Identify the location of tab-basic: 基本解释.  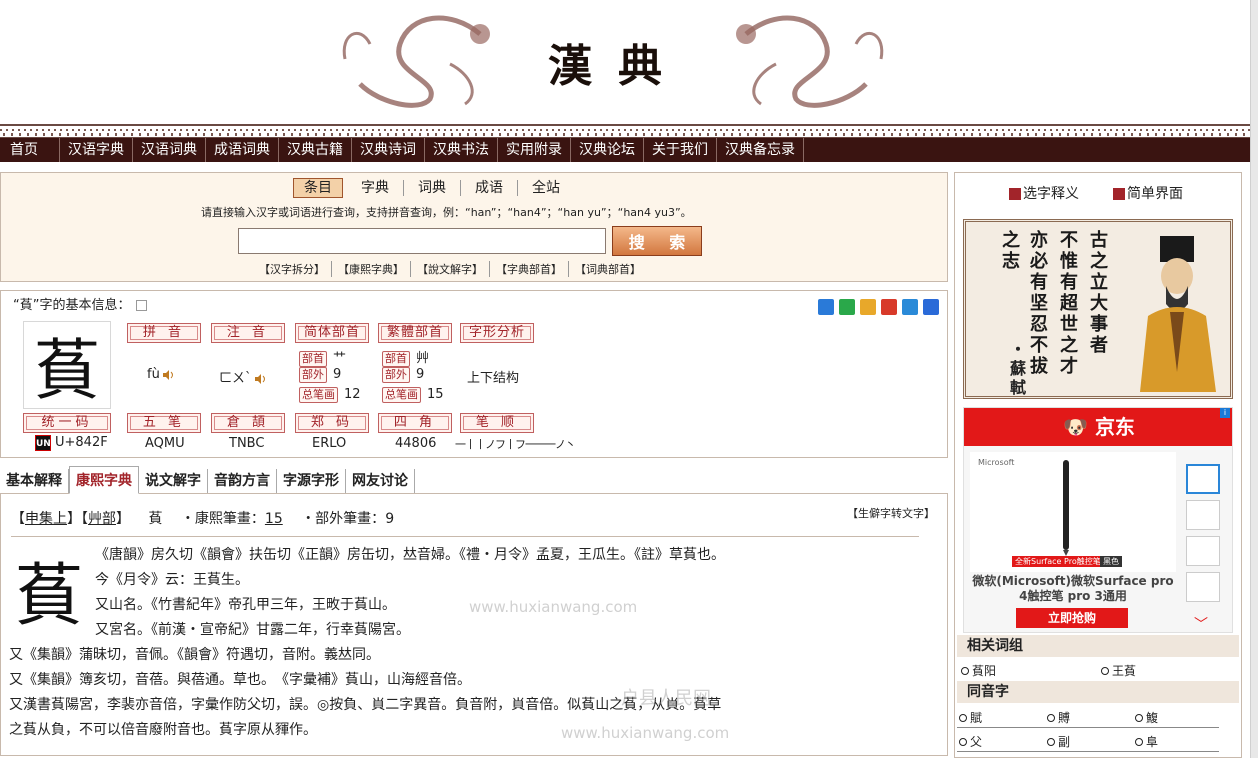
(34, 481).